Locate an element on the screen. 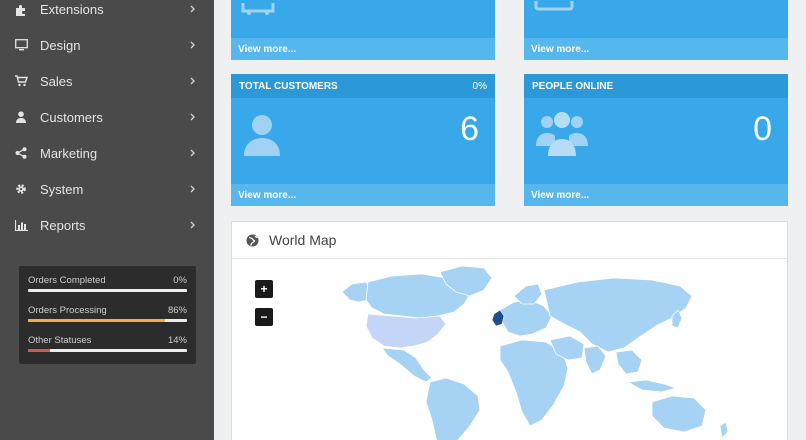  sidebar-item-label: Customers is located at coordinates (71, 117).